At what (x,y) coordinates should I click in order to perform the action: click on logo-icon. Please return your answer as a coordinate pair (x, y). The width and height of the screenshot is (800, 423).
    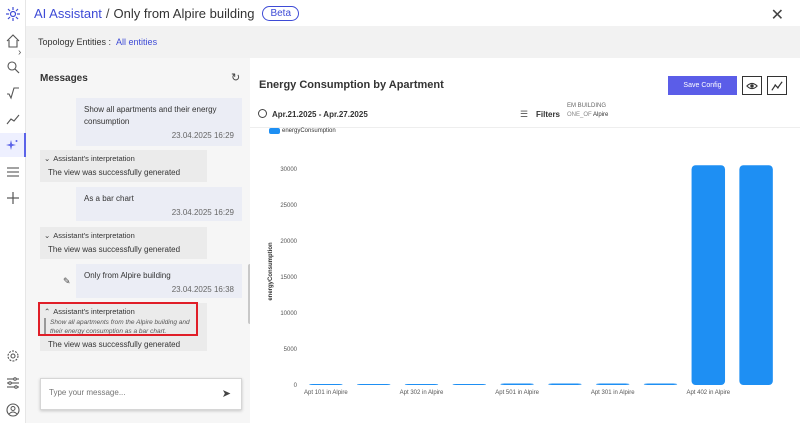
    Looking at the image, I should click on (13, 14).